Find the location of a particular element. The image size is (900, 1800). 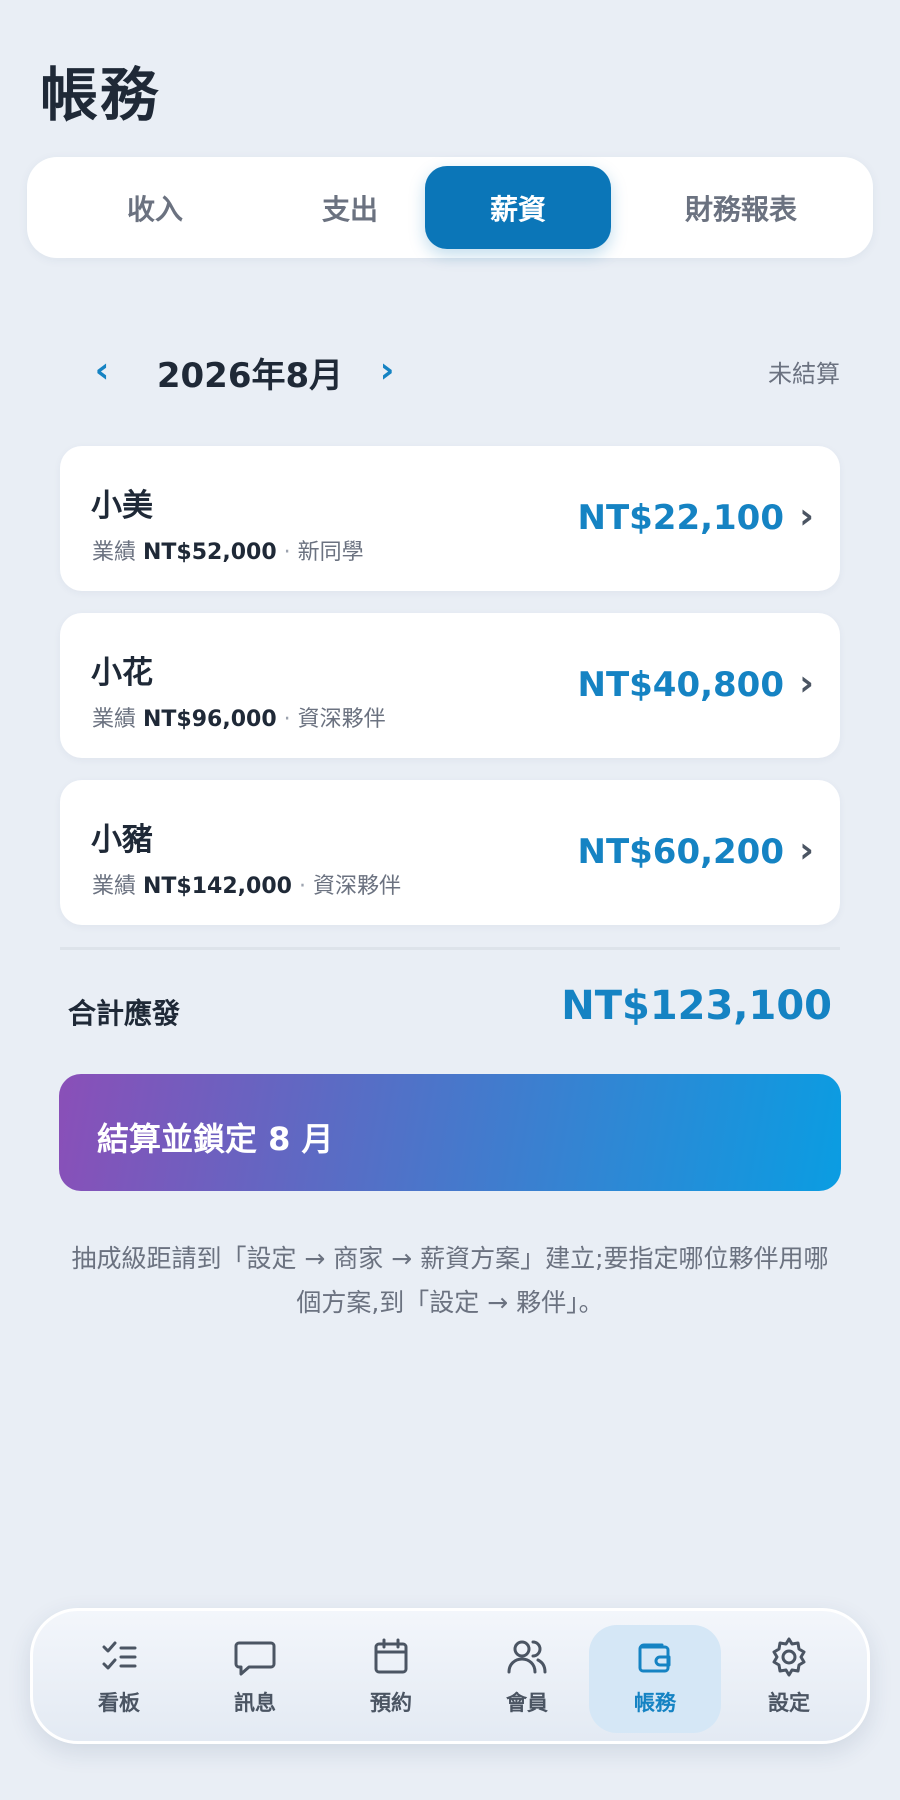

nav-label: 預約 is located at coordinates (391, 1703).